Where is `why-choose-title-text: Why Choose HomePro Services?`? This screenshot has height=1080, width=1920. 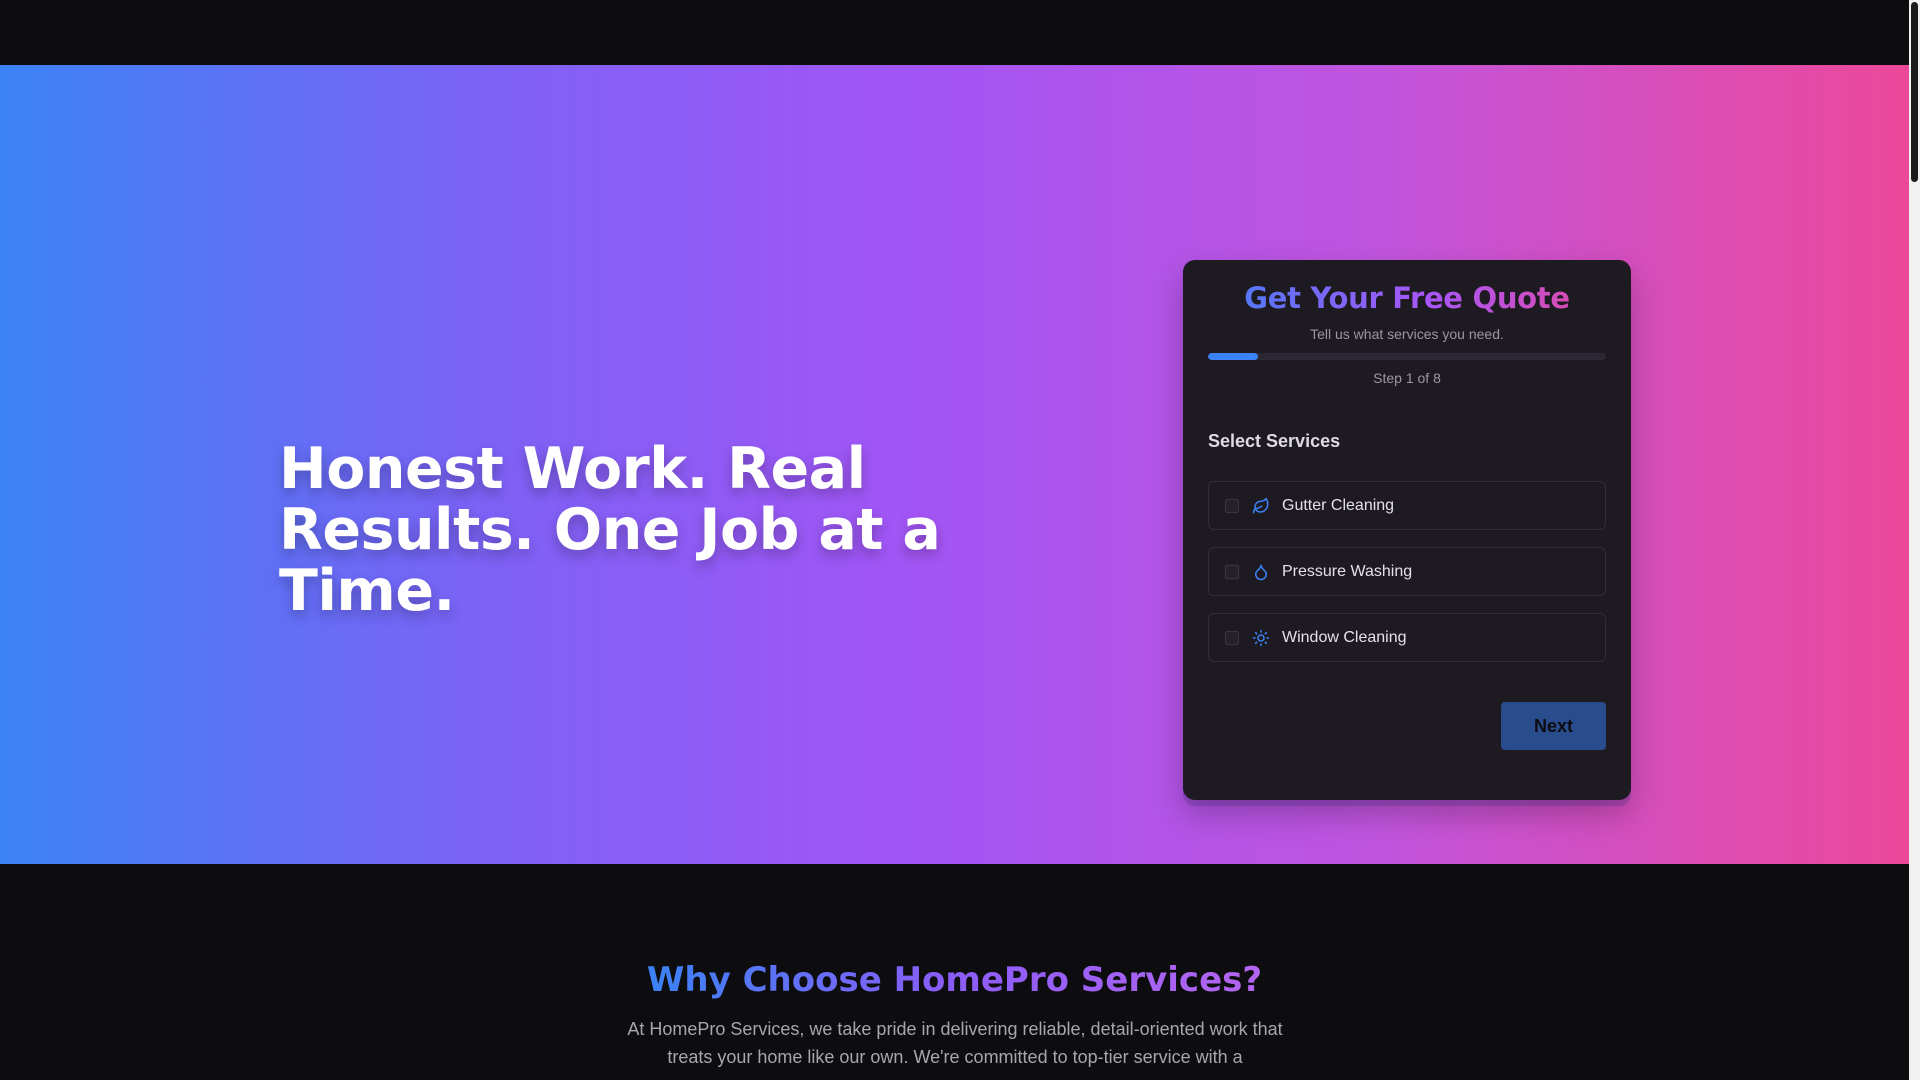
why-choose-title-text: Why Choose HomePro Services? is located at coordinates (954, 980).